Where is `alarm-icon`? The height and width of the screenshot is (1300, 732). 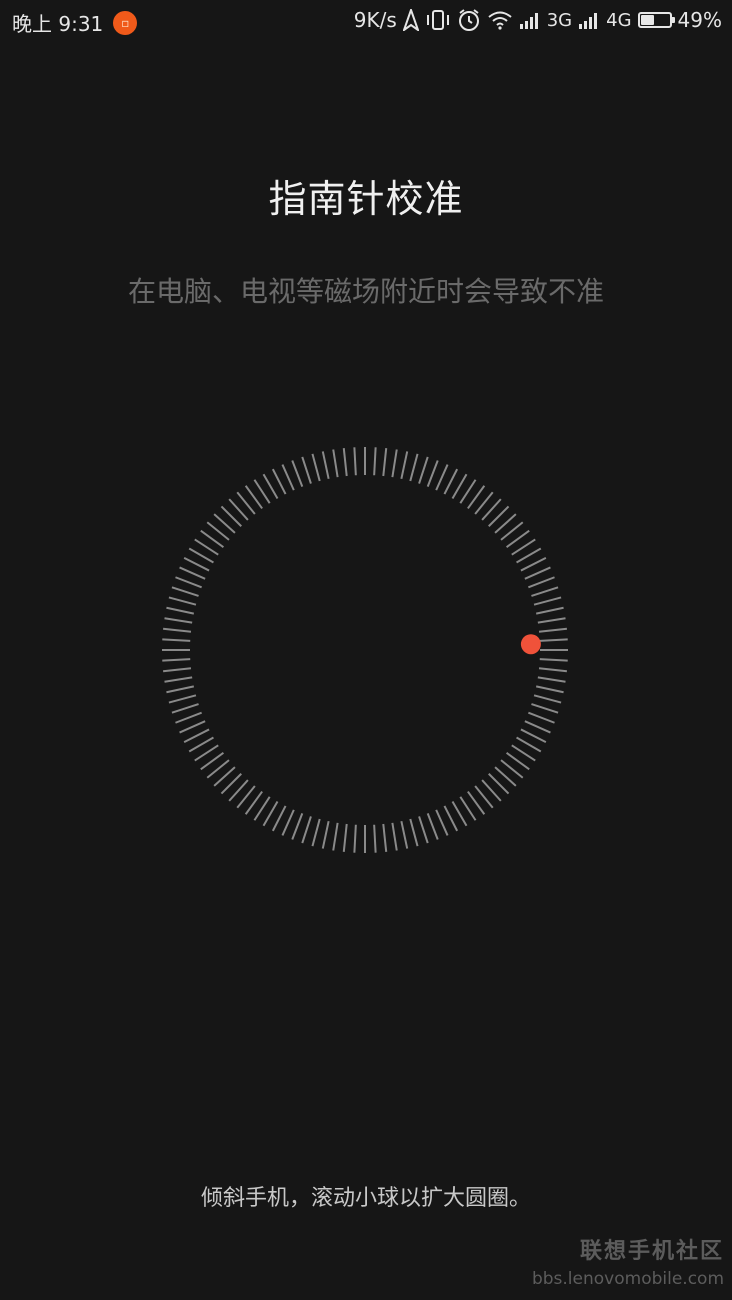 alarm-icon is located at coordinates (469, 20).